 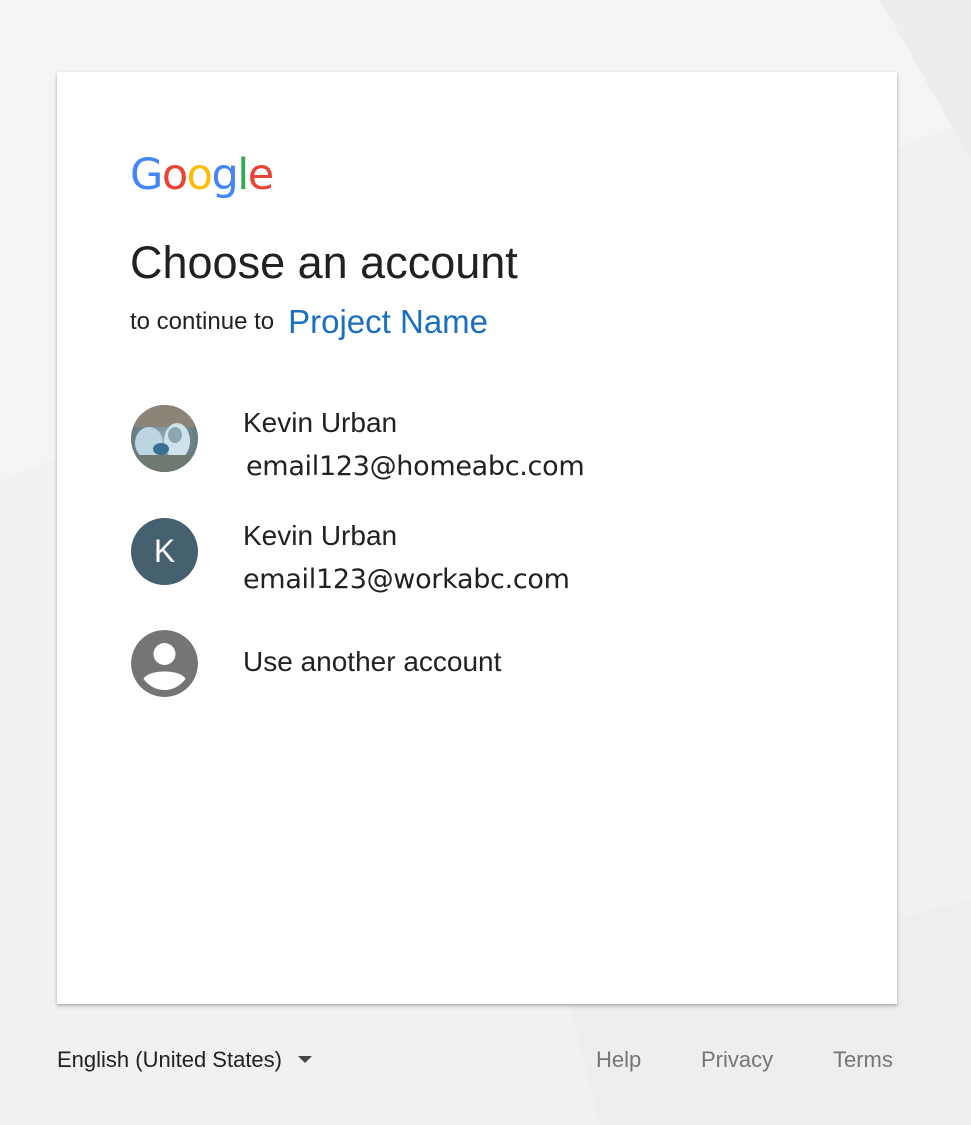 What do you see at coordinates (406, 579) in the screenshot?
I see `account-email: email123@workabc.com` at bounding box center [406, 579].